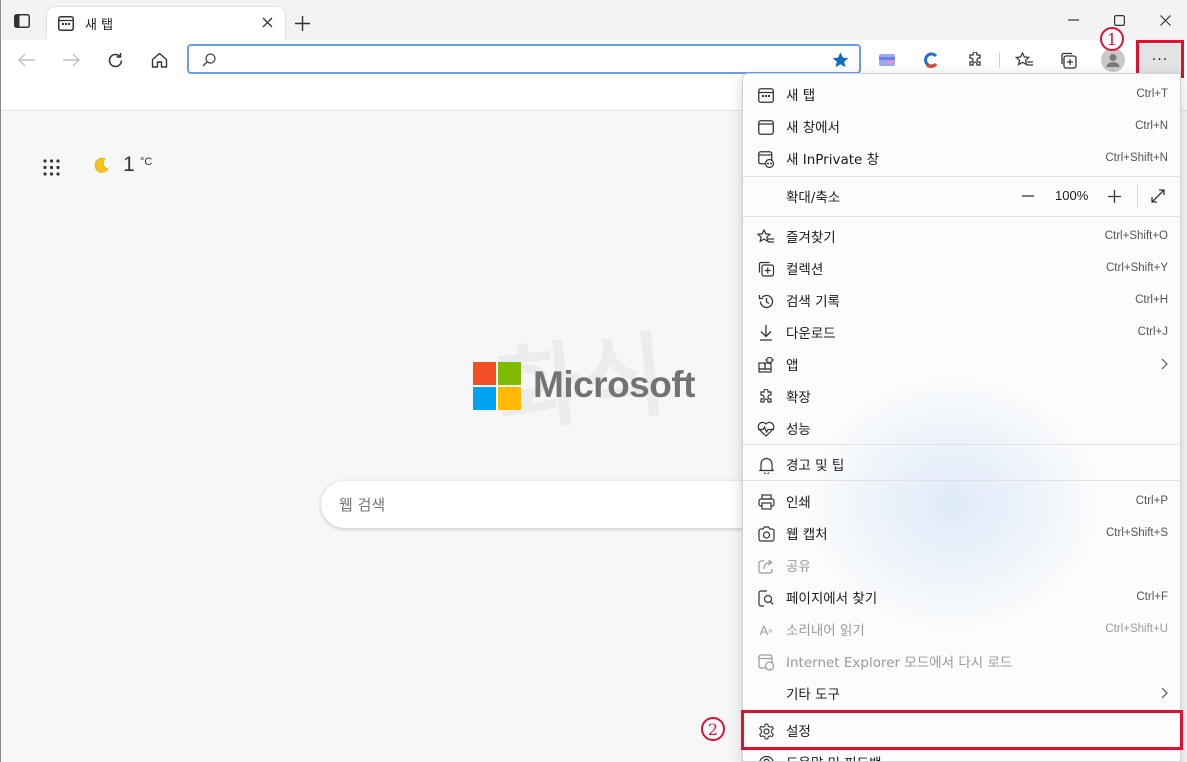  What do you see at coordinates (66, 23) in the screenshot?
I see `new-tab-icon` at bounding box center [66, 23].